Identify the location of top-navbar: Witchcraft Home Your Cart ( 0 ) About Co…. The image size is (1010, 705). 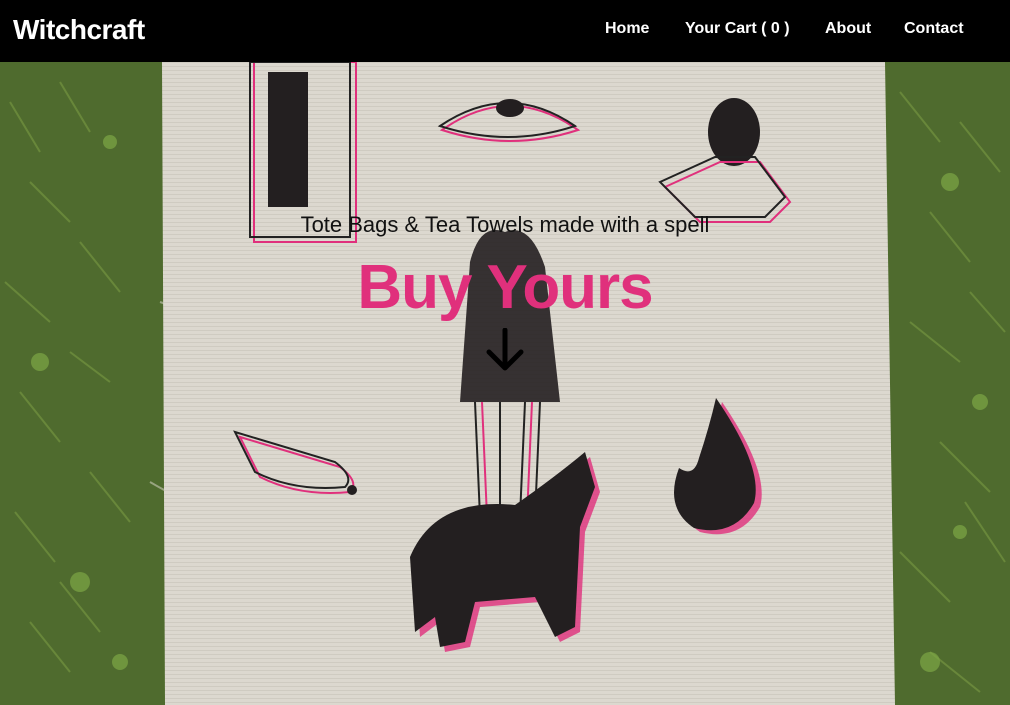
(505, 31).